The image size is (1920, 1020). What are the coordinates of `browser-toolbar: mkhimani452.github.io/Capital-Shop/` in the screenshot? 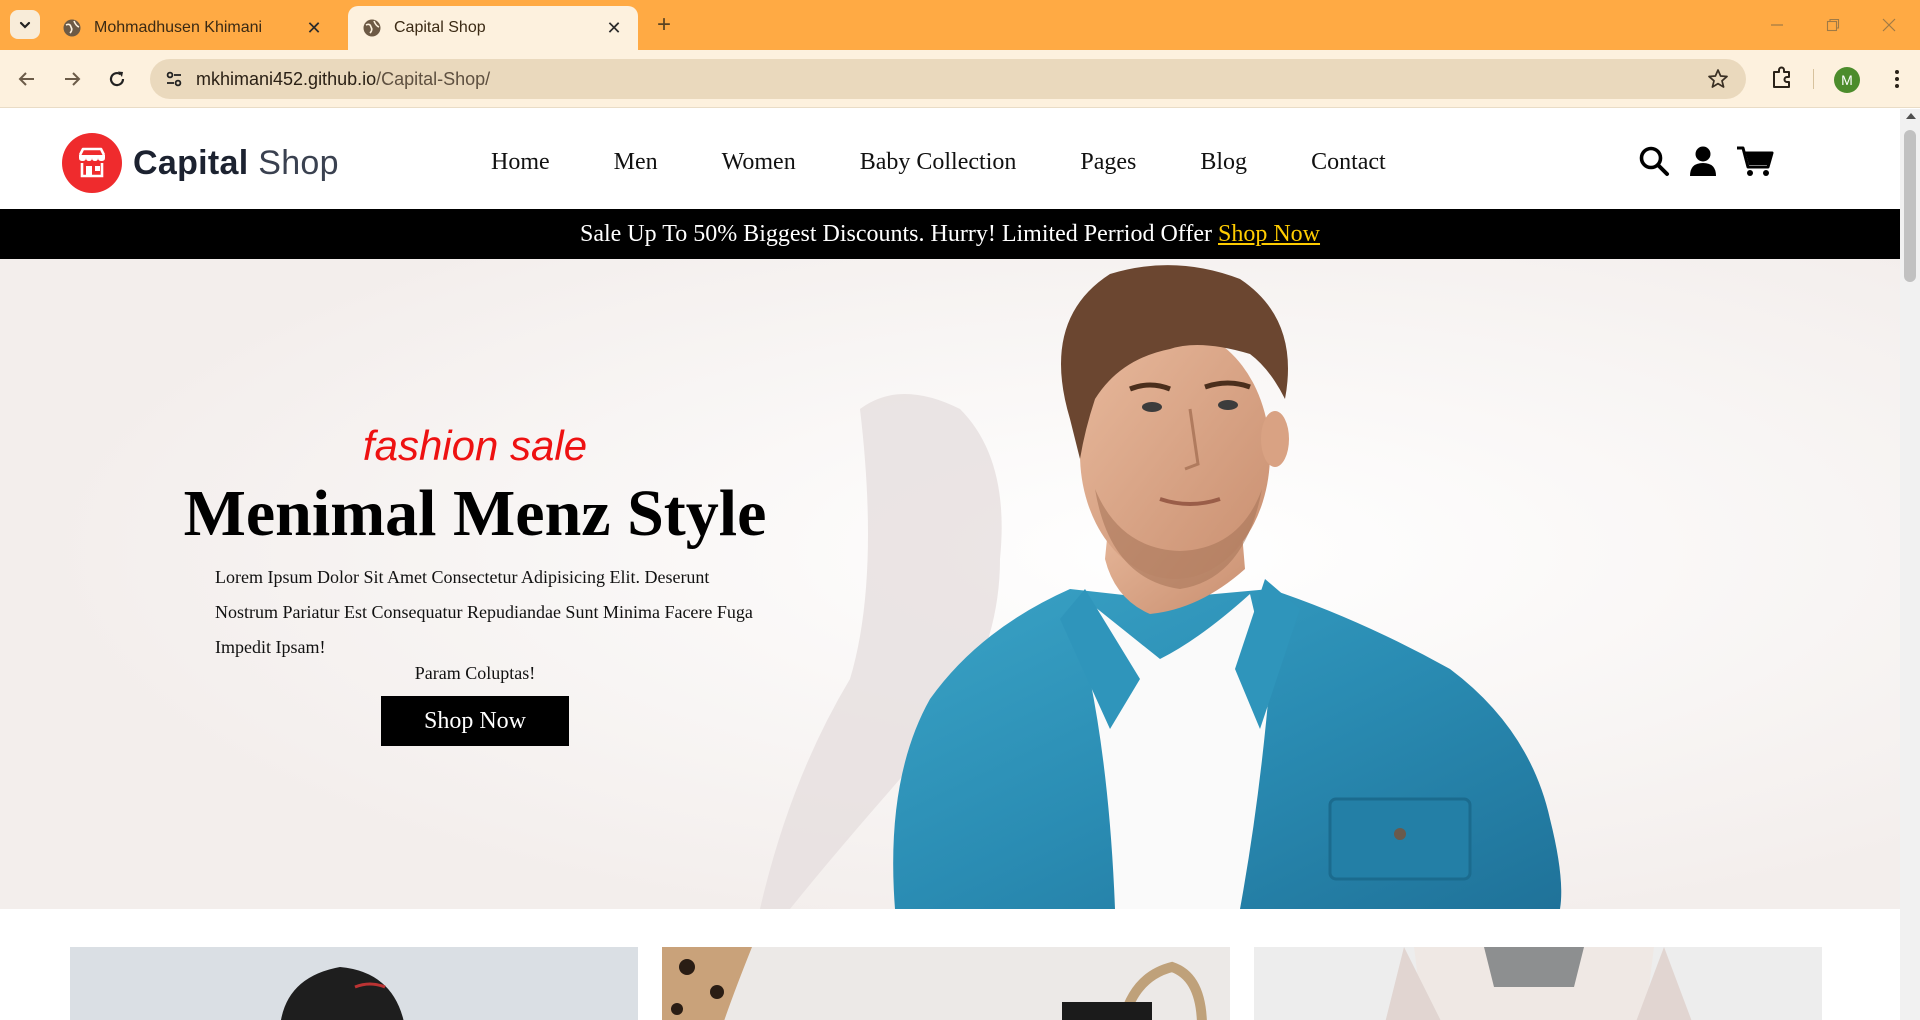 It's located at (960, 79).